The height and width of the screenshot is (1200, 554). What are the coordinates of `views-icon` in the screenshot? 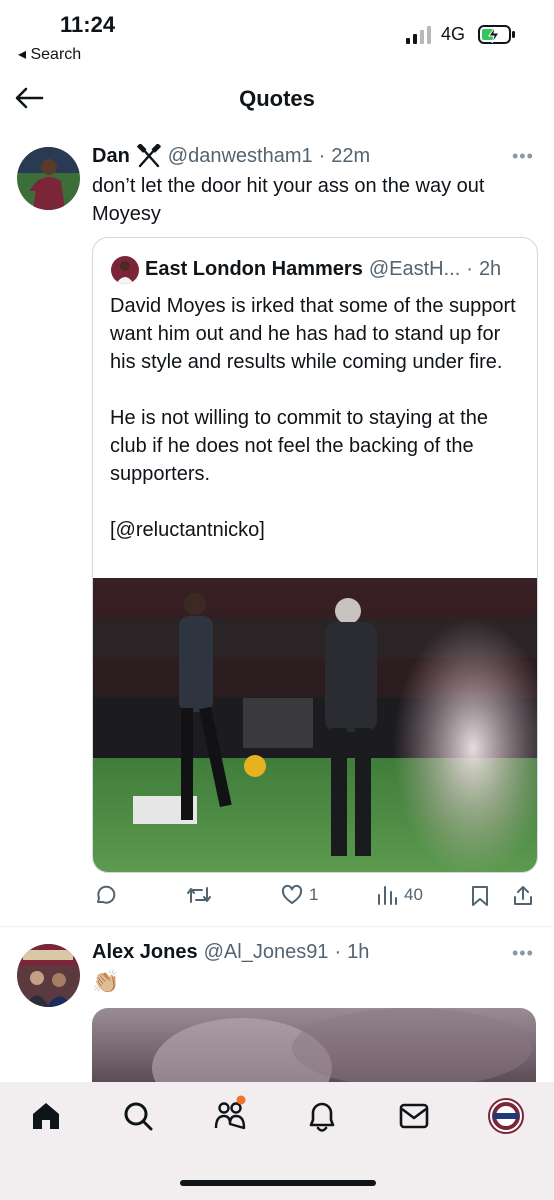 It's located at (387, 895).